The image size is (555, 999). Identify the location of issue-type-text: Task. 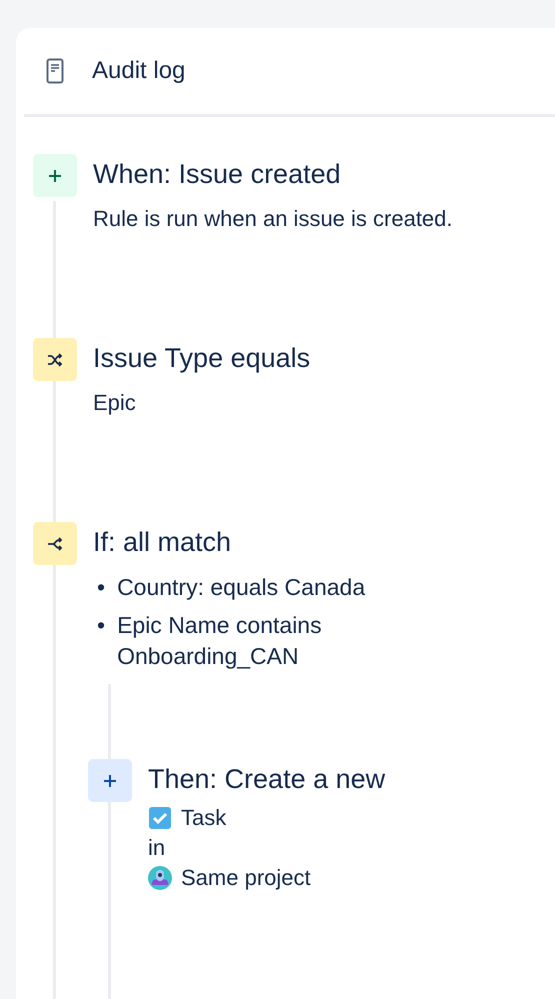
(203, 818).